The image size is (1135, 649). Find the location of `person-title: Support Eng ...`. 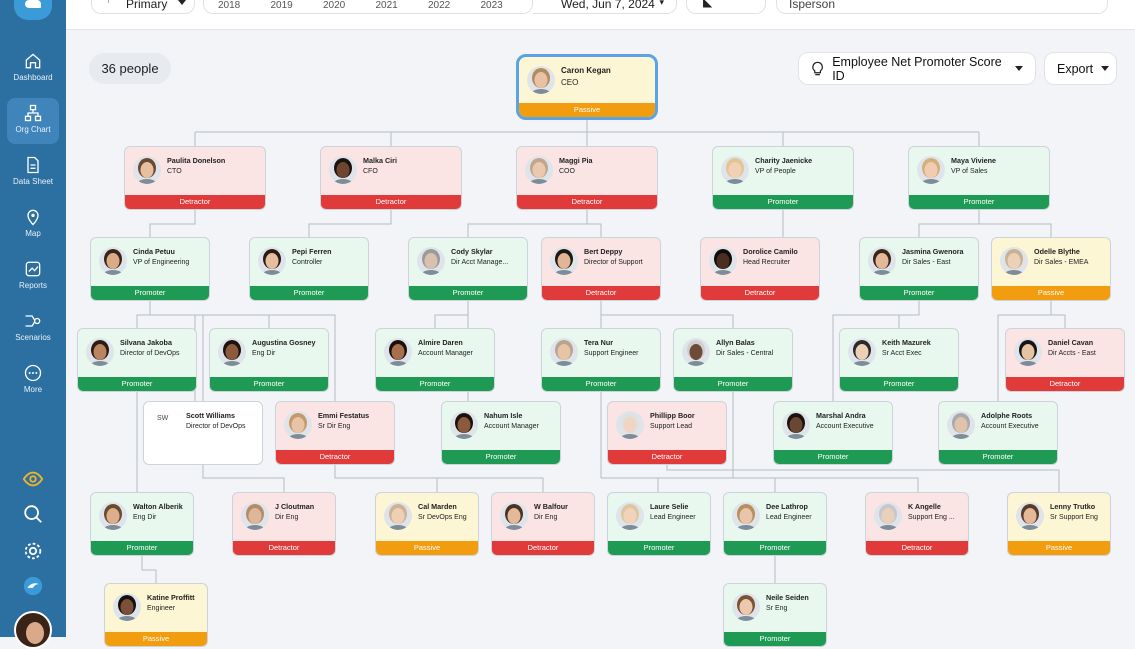

person-title: Support Eng ... is located at coordinates (931, 517).